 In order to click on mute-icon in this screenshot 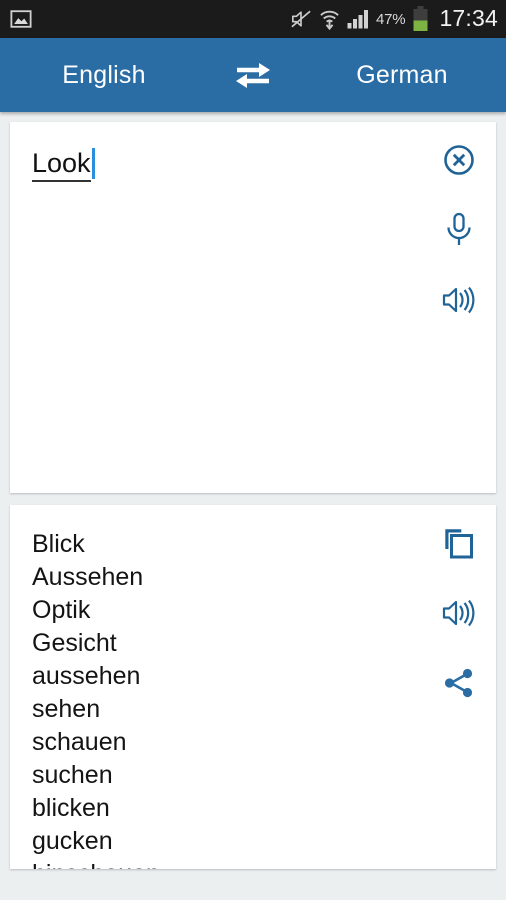, I will do `click(301, 19)`.